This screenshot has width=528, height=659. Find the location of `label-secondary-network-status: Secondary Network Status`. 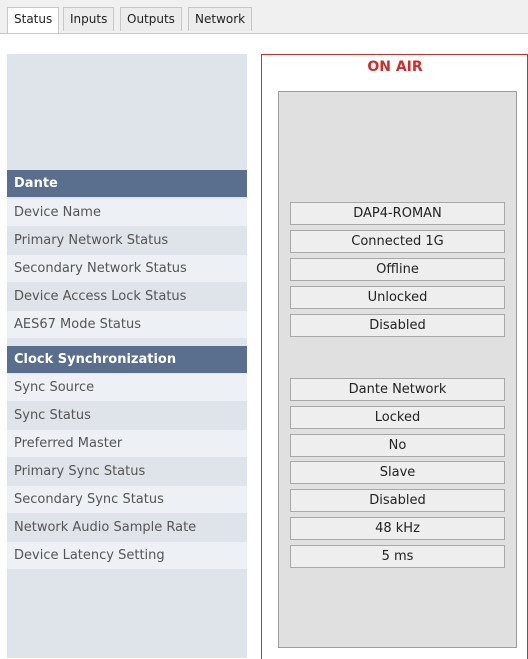

label-secondary-network-status: Secondary Network Status is located at coordinates (127, 268).